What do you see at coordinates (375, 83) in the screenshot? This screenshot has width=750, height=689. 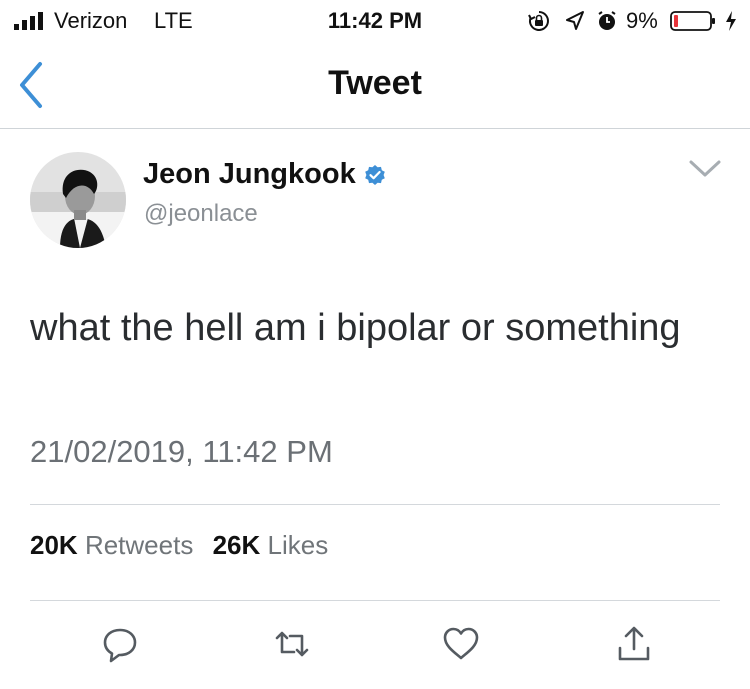 I see `page-title: Tweet` at bounding box center [375, 83].